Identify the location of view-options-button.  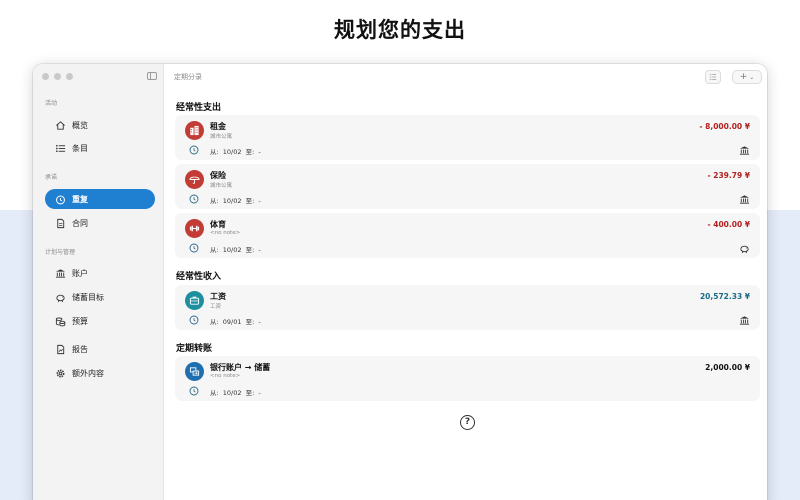
(713, 77).